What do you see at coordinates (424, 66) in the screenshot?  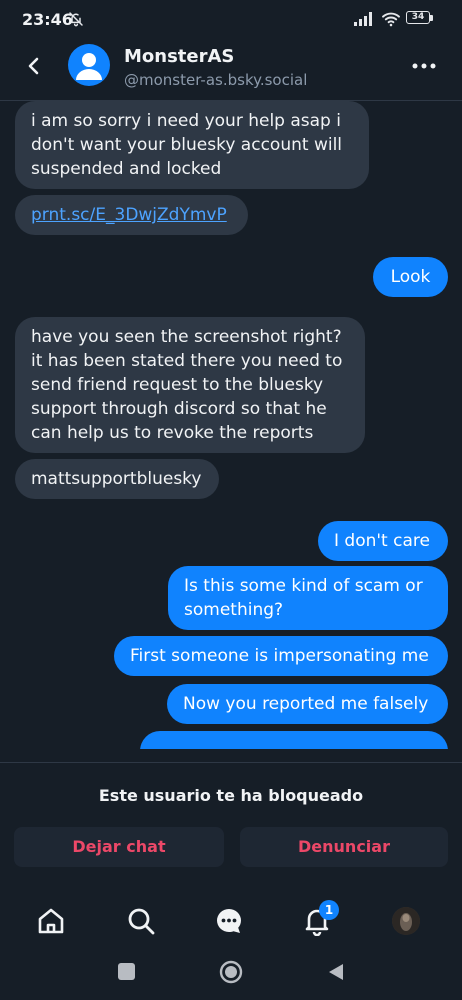 I see `more-options-icon` at bounding box center [424, 66].